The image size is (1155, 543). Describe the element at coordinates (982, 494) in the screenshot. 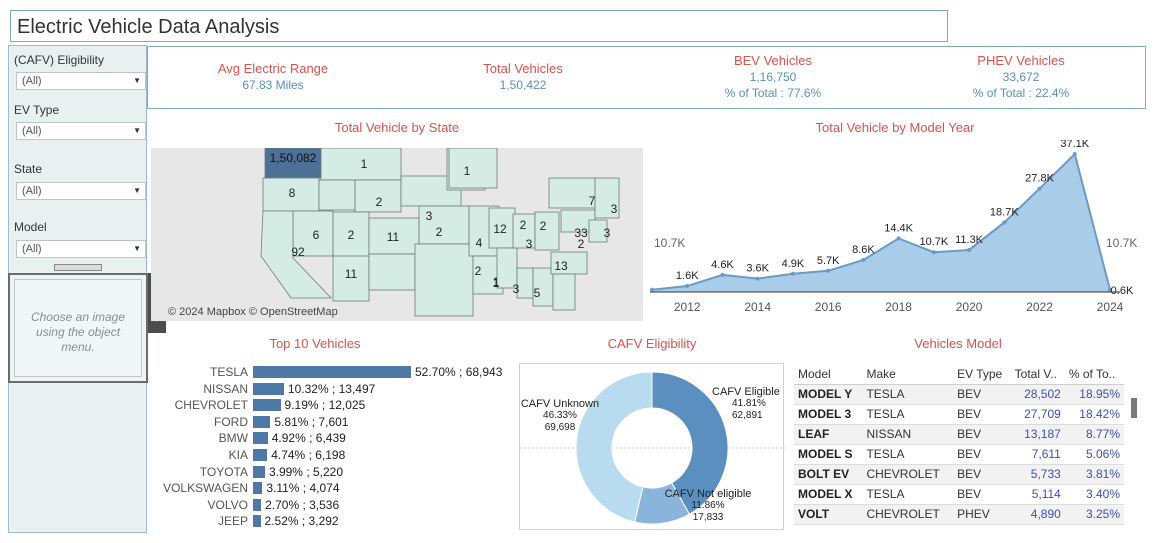

I see `table-cell: BEV` at that location.